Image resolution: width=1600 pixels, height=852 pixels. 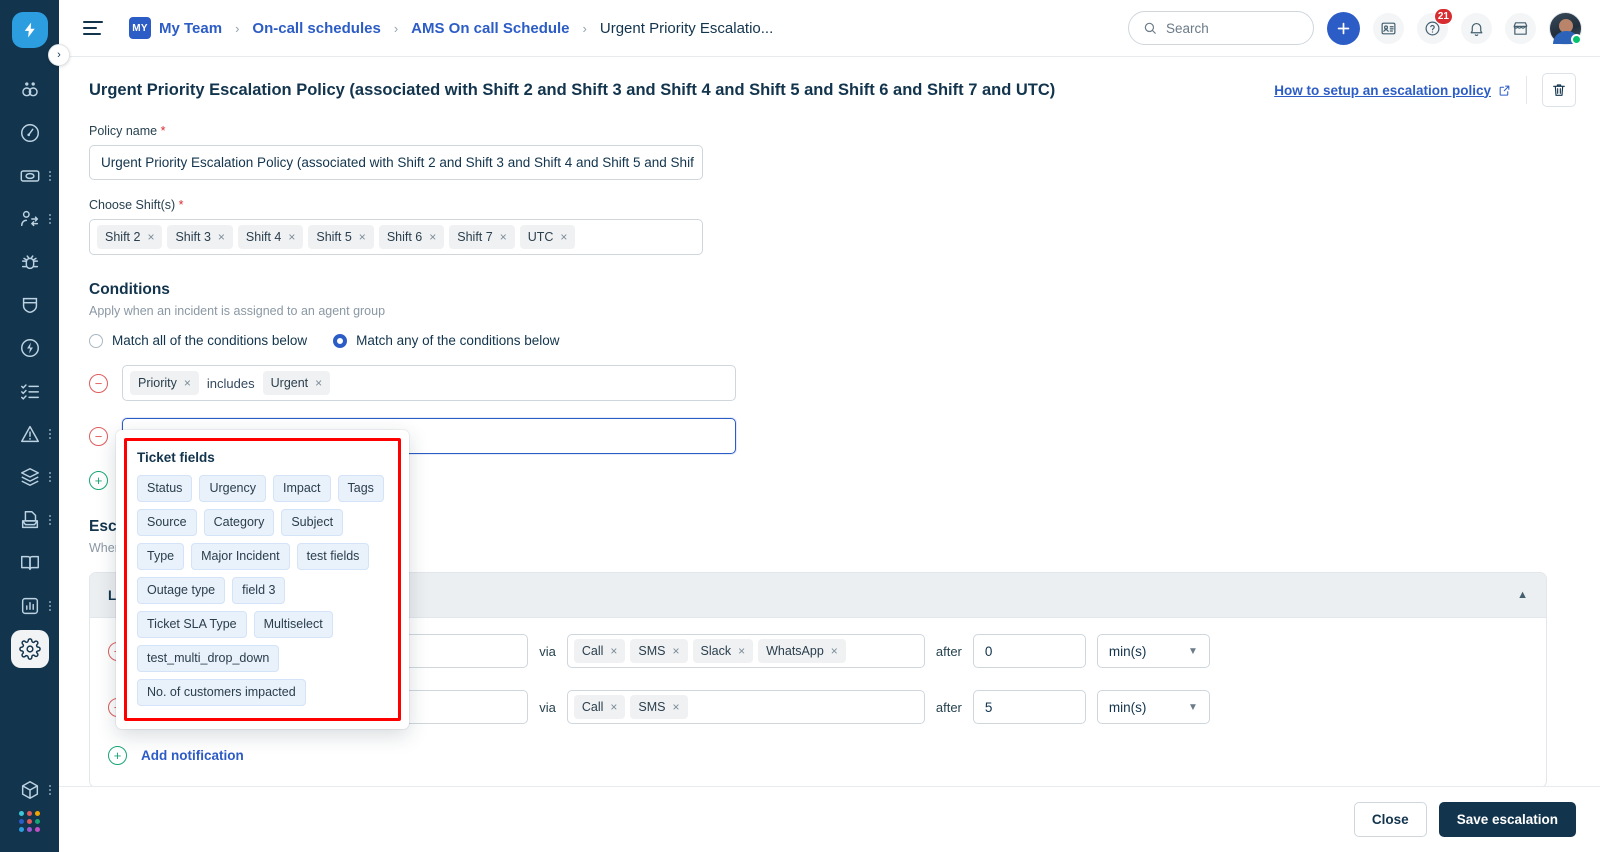 I want to click on after-delay-input: 0, so click(x=1029, y=651).